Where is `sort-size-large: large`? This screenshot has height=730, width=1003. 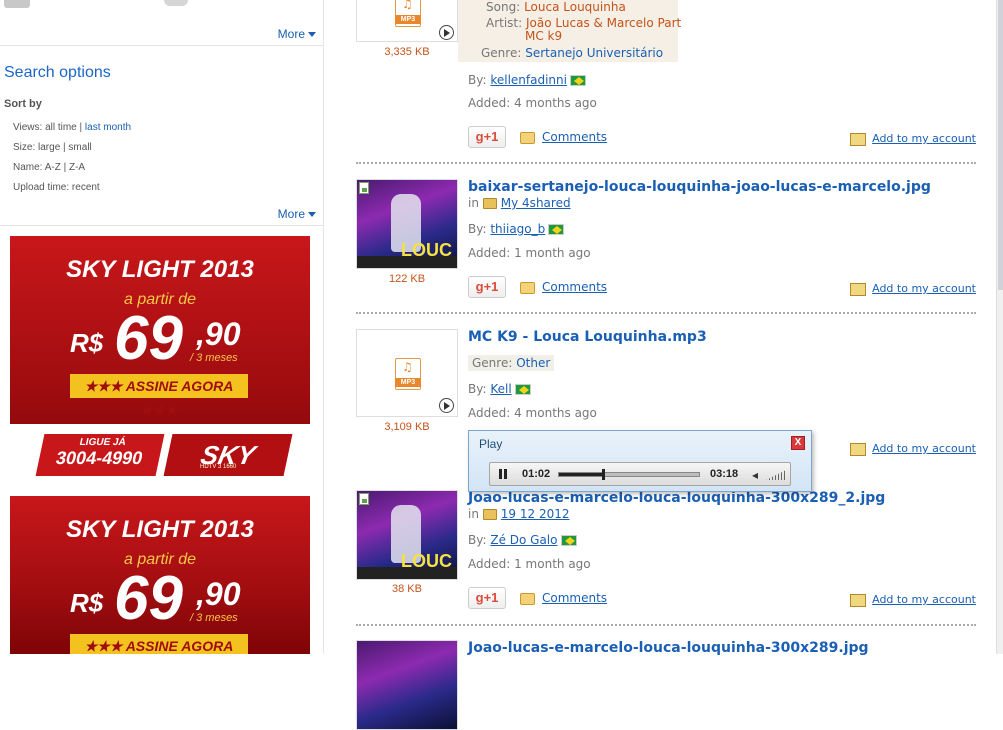 sort-size-large: large is located at coordinates (49, 147).